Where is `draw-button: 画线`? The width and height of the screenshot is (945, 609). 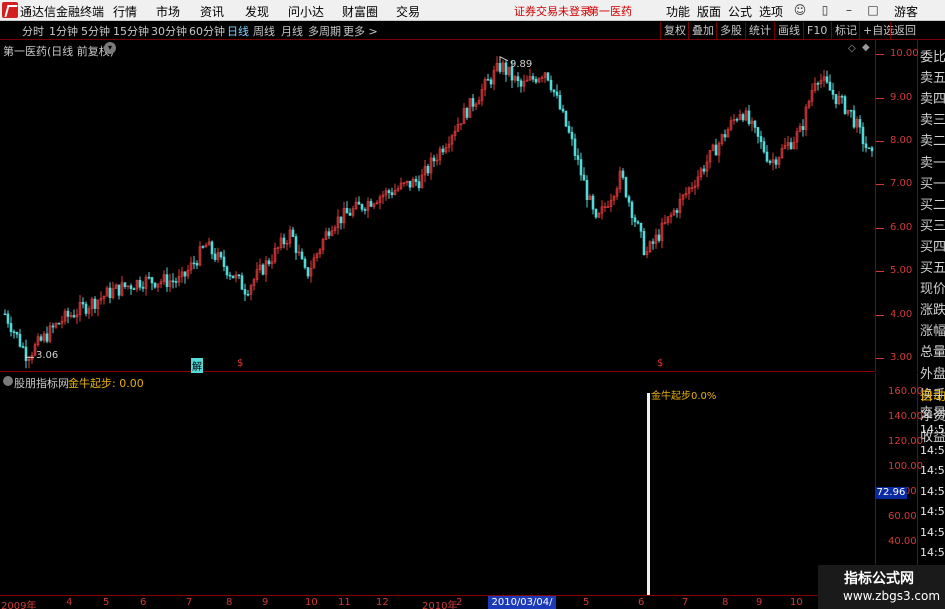
draw-button: 画线 is located at coordinates (788, 30).